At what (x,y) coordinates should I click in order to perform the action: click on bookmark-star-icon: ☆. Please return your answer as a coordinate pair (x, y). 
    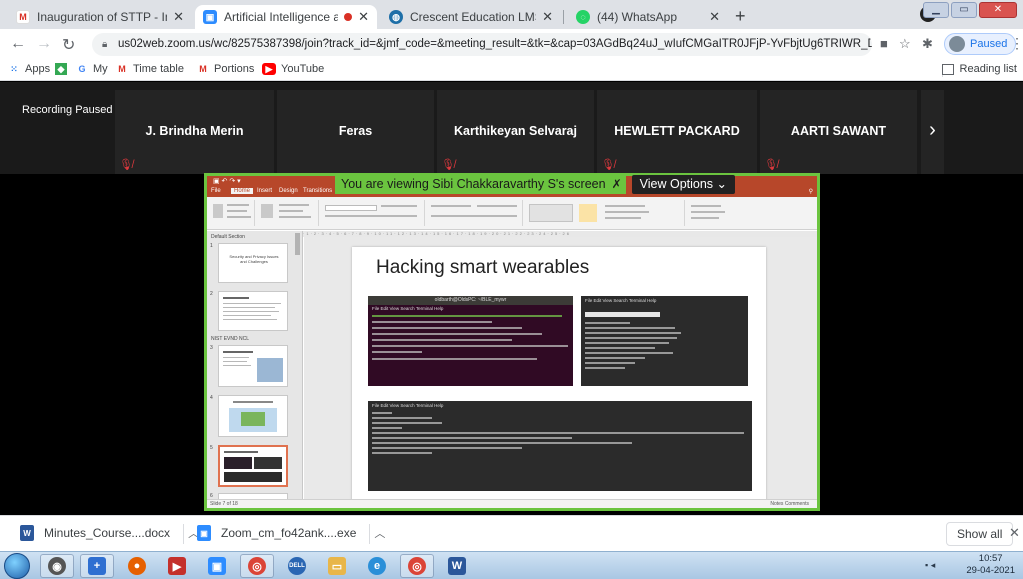
    Looking at the image, I should click on (905, 44).